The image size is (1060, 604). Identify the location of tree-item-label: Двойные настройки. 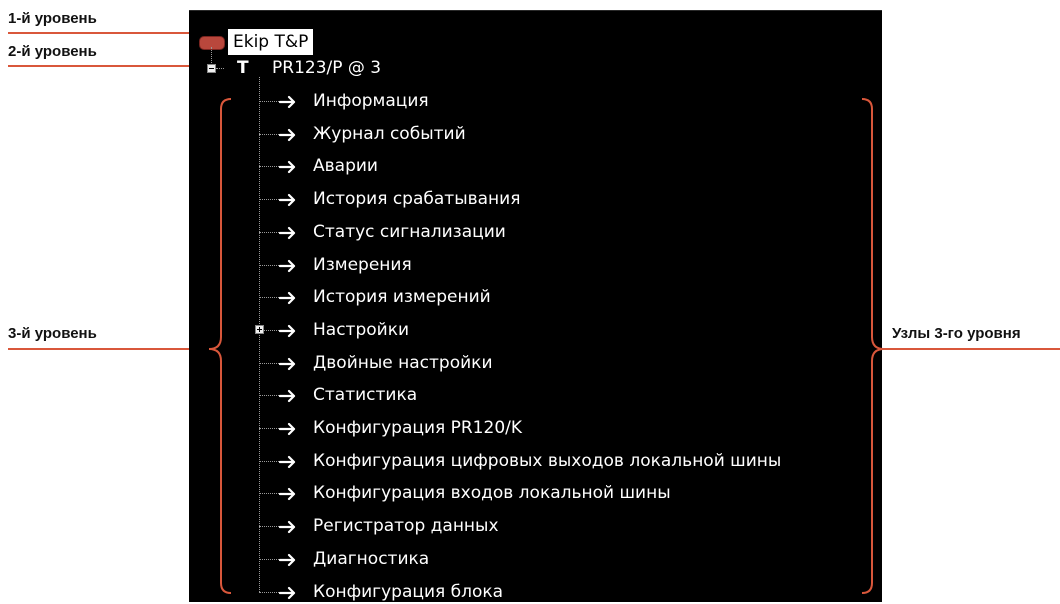
(403, 362).